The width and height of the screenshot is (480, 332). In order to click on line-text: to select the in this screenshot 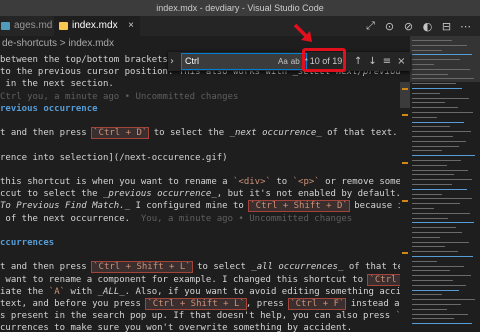, I will do `click(189, 133)`.